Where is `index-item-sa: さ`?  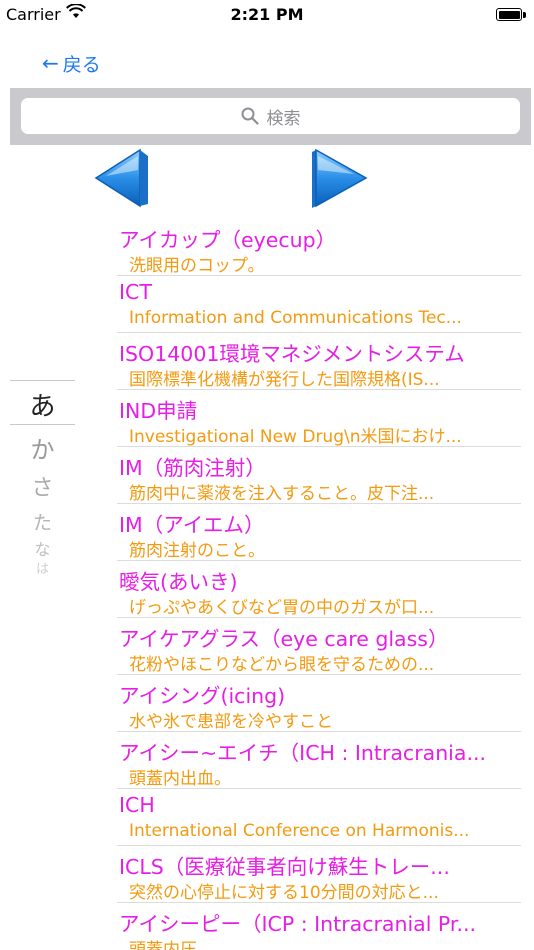
index-item-sa: さ is located at coordinates (42, 486).